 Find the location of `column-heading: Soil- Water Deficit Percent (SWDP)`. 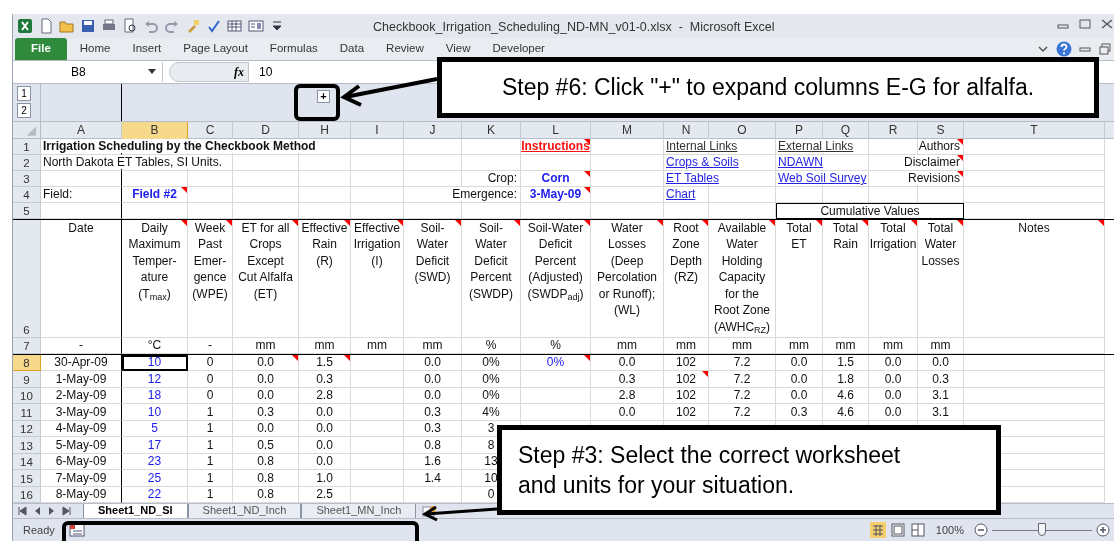

column-heading: Soil- Water Deficit Percent (SWDP) is located at coordinates (491, 261).